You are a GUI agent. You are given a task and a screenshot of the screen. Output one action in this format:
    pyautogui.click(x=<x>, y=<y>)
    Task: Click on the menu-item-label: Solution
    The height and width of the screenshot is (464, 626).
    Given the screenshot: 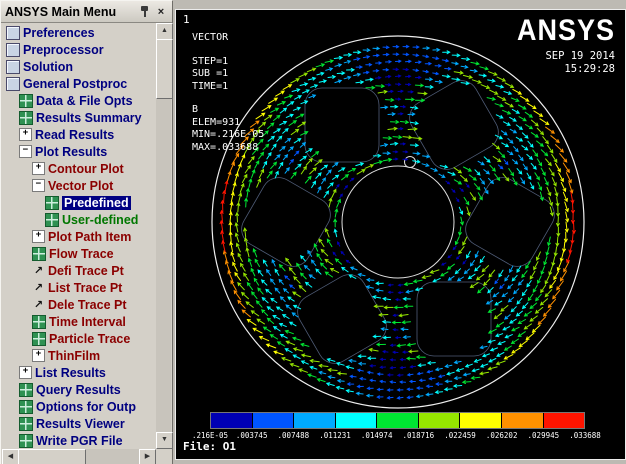 What is the action you would take?
    pyautogui.click(x=48, y=66)
    